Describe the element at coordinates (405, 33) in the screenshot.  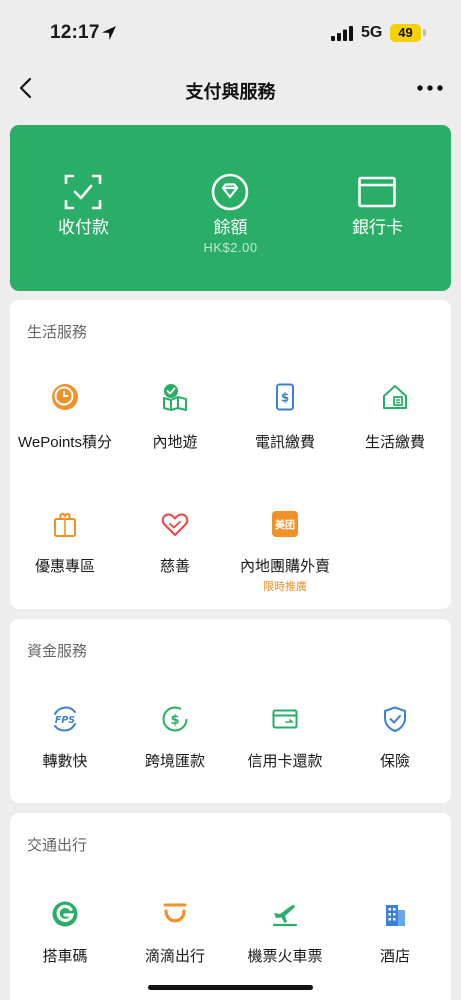
I see `battery-level: 49` at that location.